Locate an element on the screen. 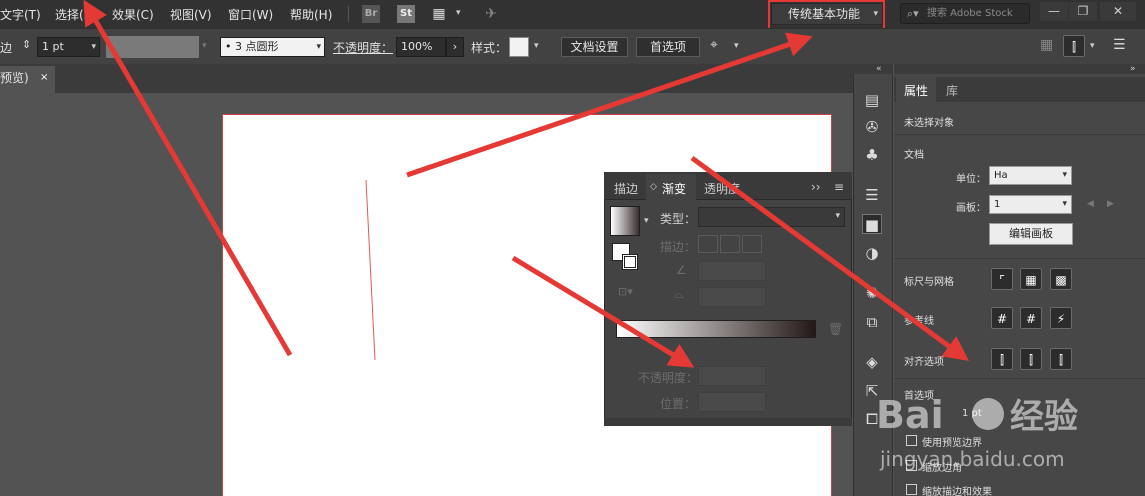  angle-field is located at coordinates (732, 271).